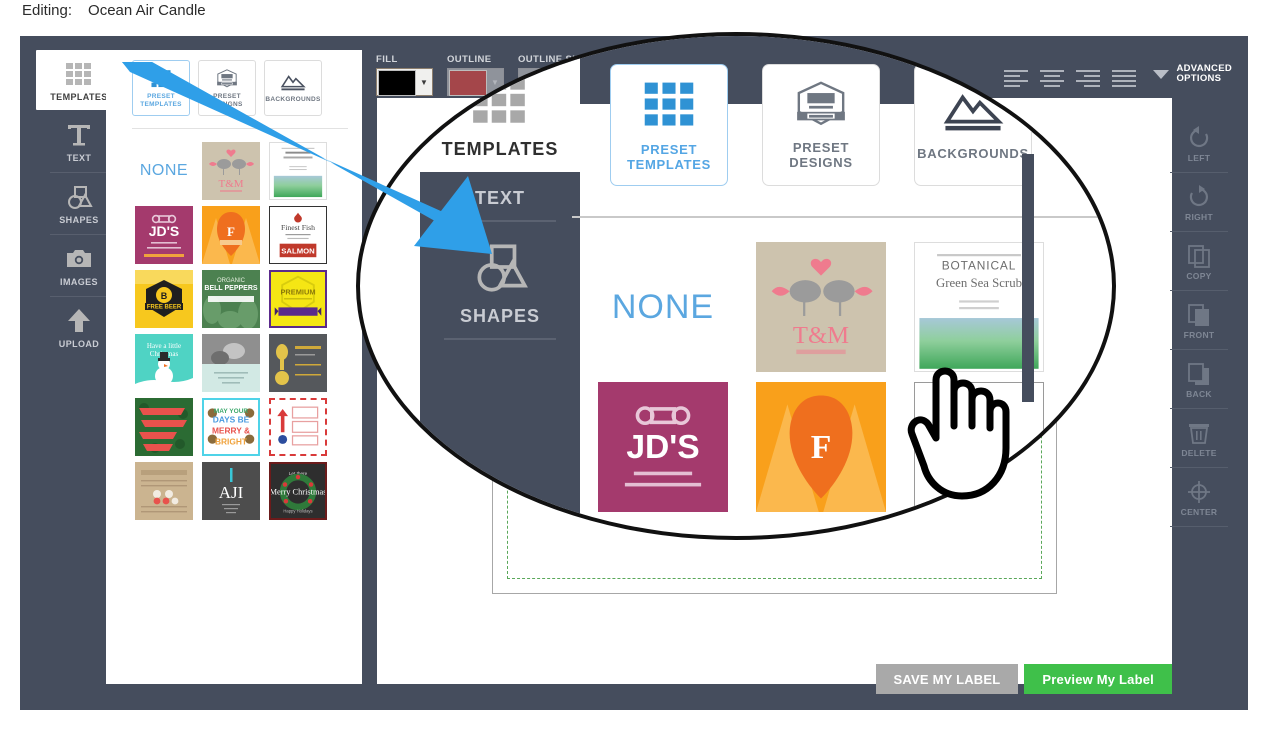 This screenshot has width=1268, height=734. Describe the element at coordinates (500, 281) in the screenshot. I see `magnified-rail-item-shapes: SHAPES` at that location.